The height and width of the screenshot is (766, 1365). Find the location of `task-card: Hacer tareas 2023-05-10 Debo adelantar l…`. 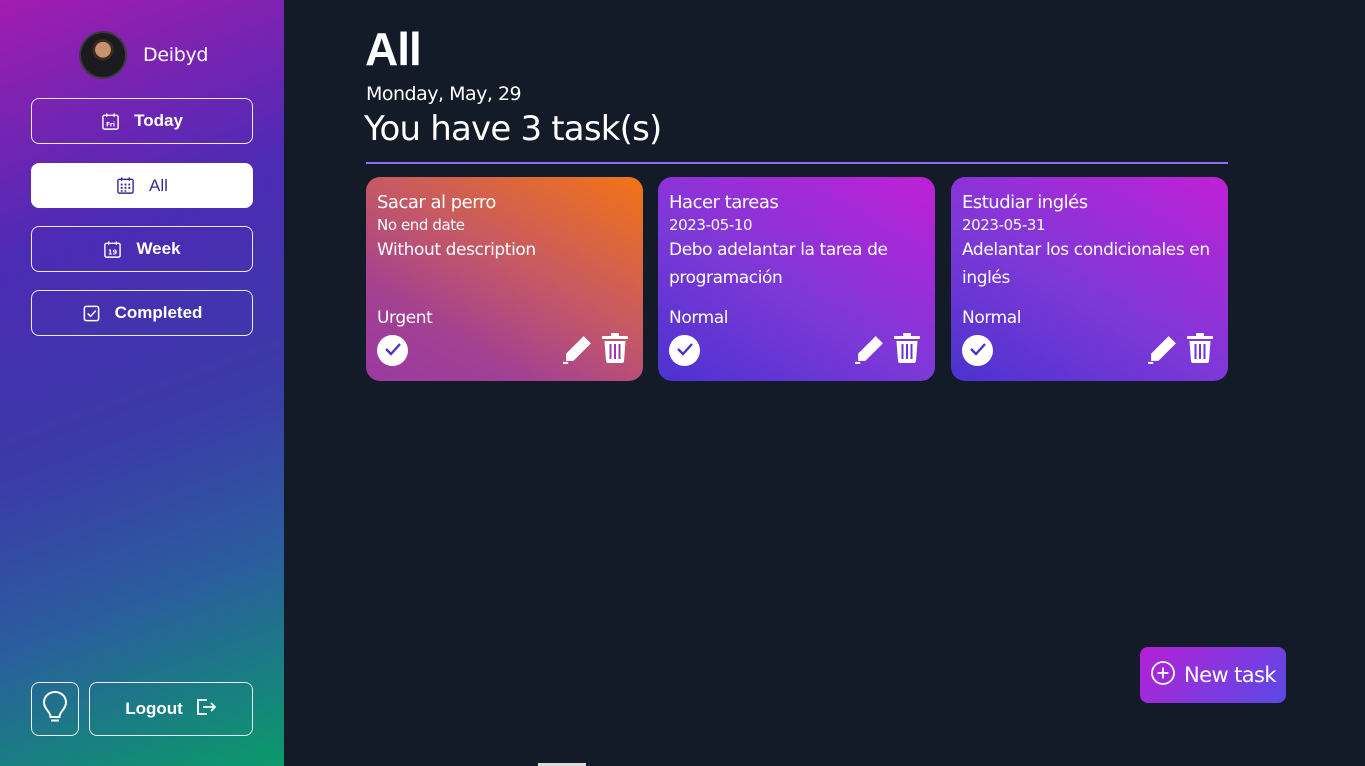

task-card: Hacer tareas 2023-05-10 Debo adelantar l… is located at coordinates (796, 279).